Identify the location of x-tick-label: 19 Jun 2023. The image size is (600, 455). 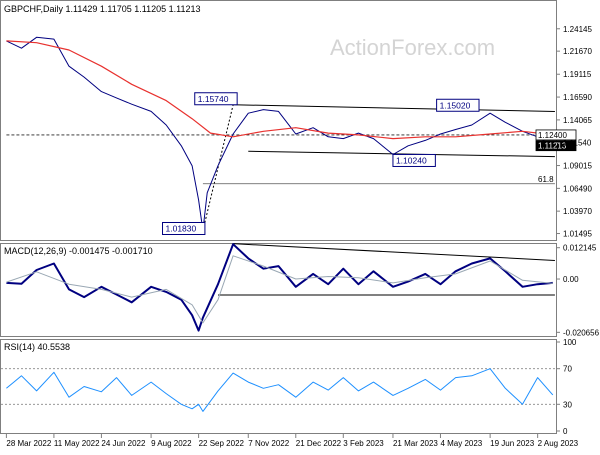
(512, 443).